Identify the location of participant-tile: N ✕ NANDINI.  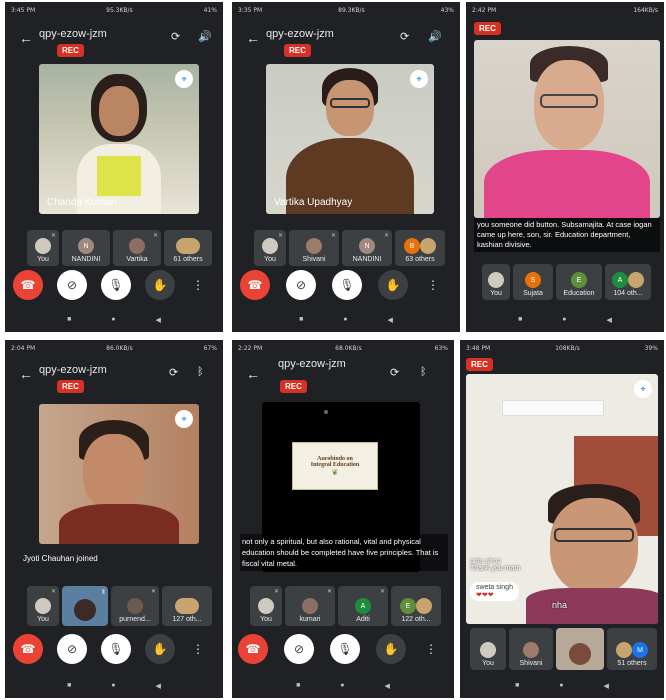
(367, 248).